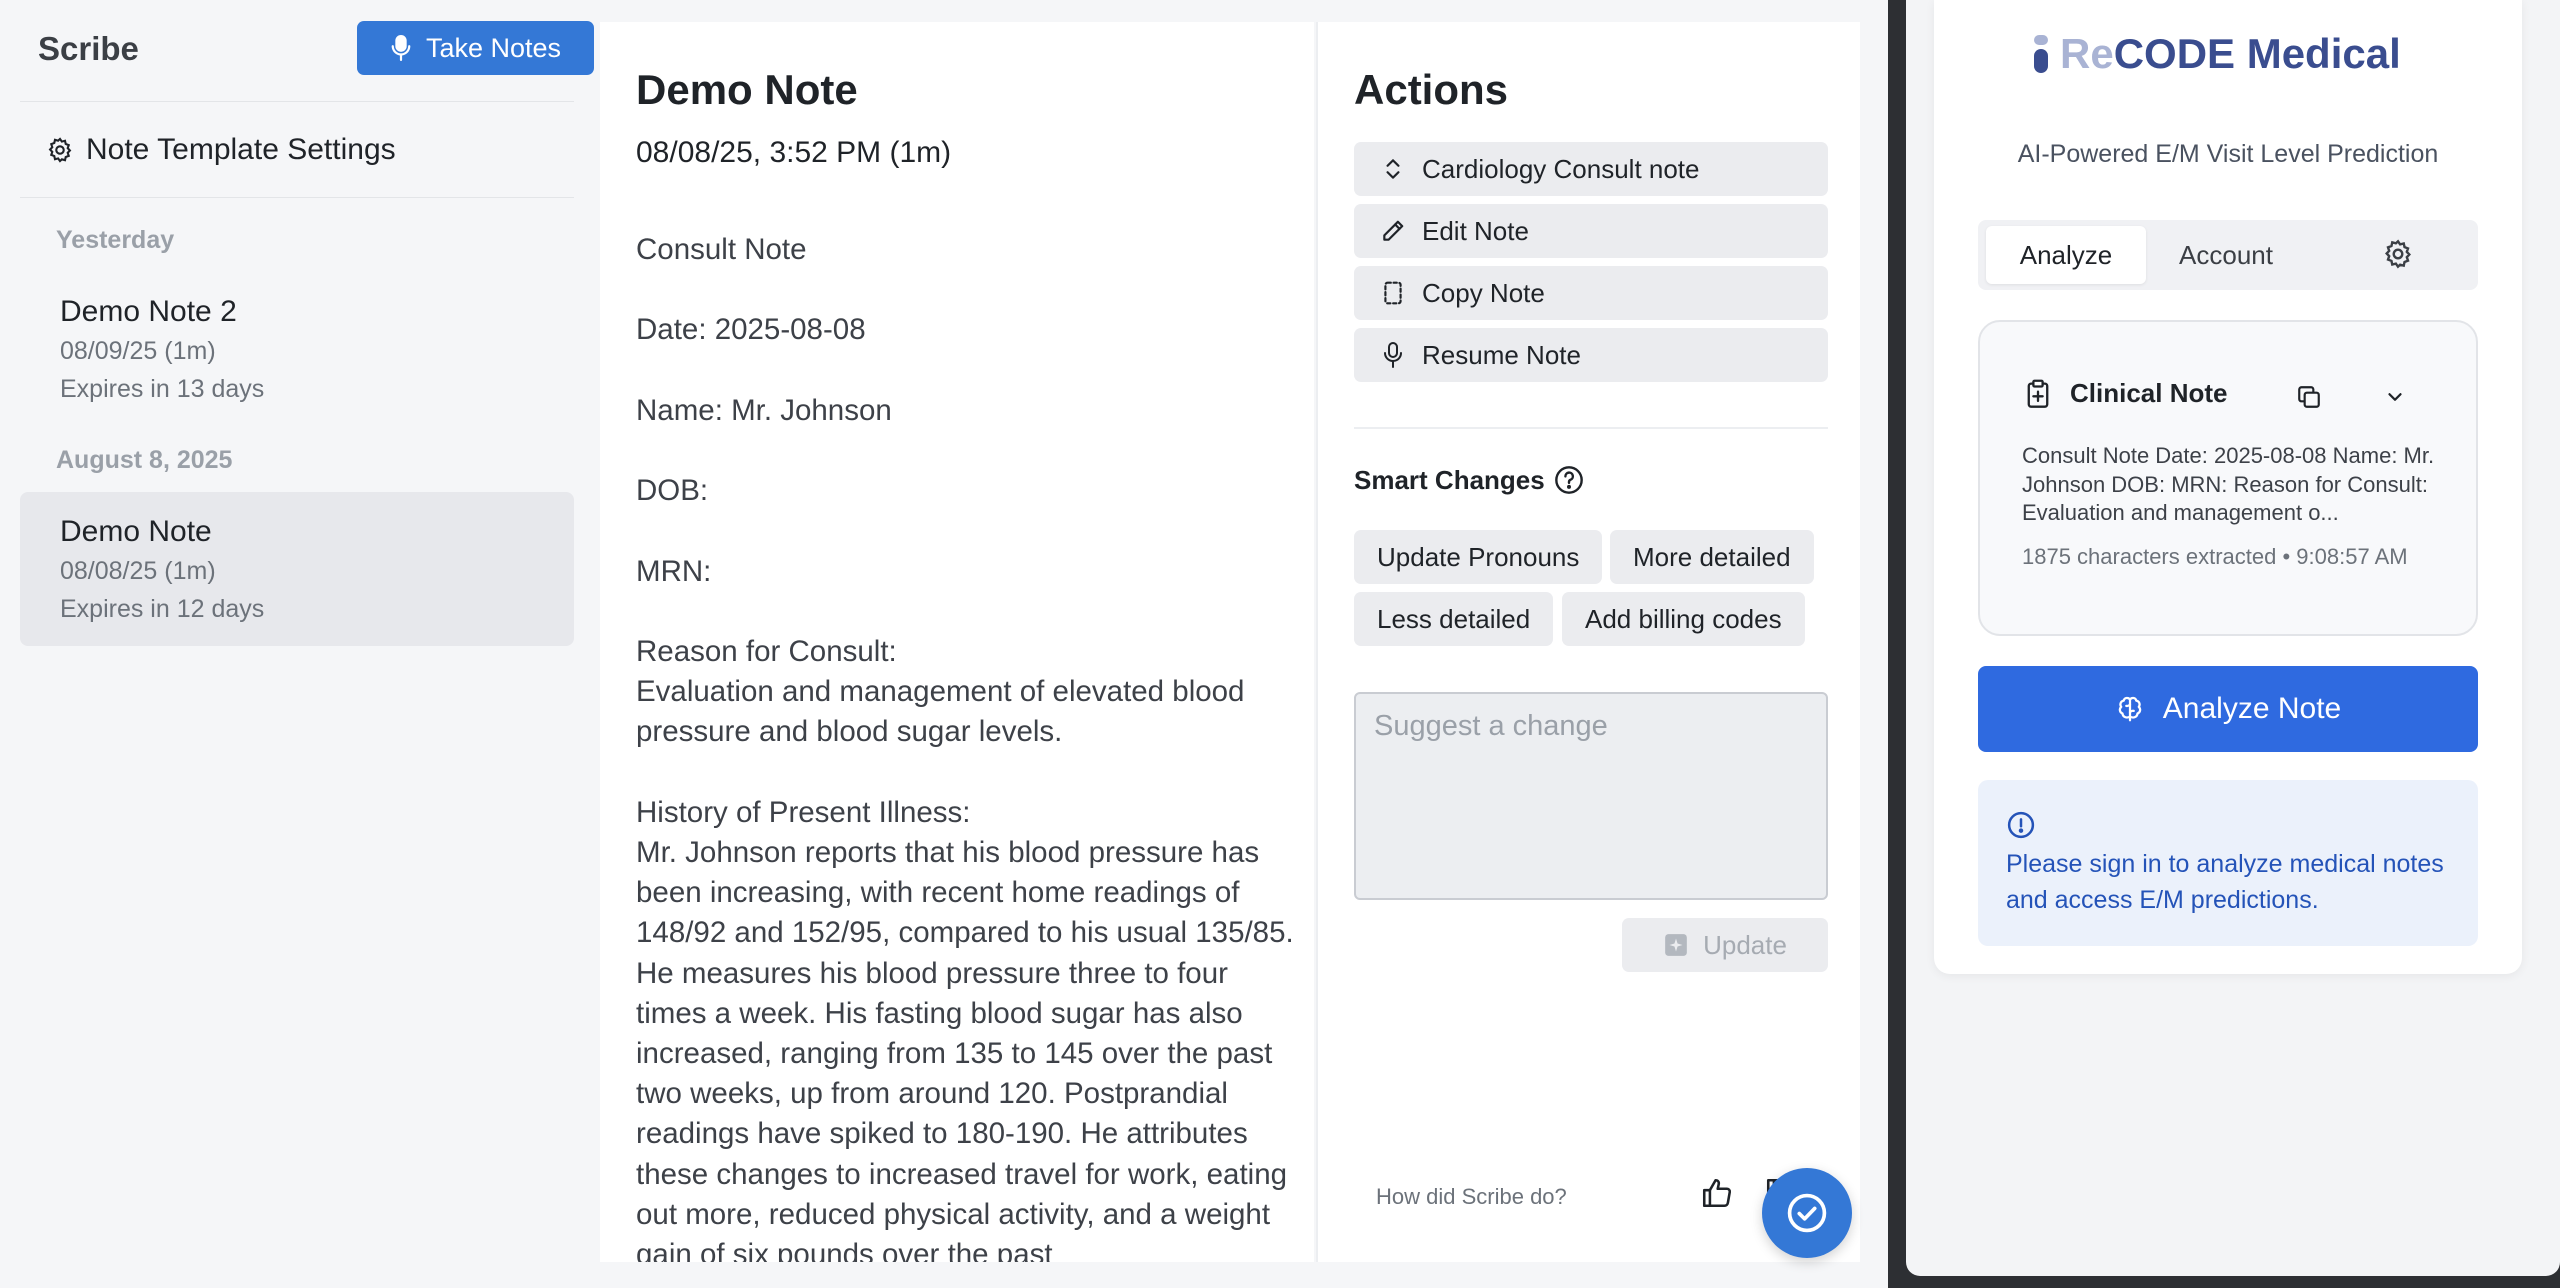 This screenshot has width=2560, height=1288. Describe the element at coordinates (1454, 619) in the screenshot. I see `chip-less-detailed: Less detailed` at that location.